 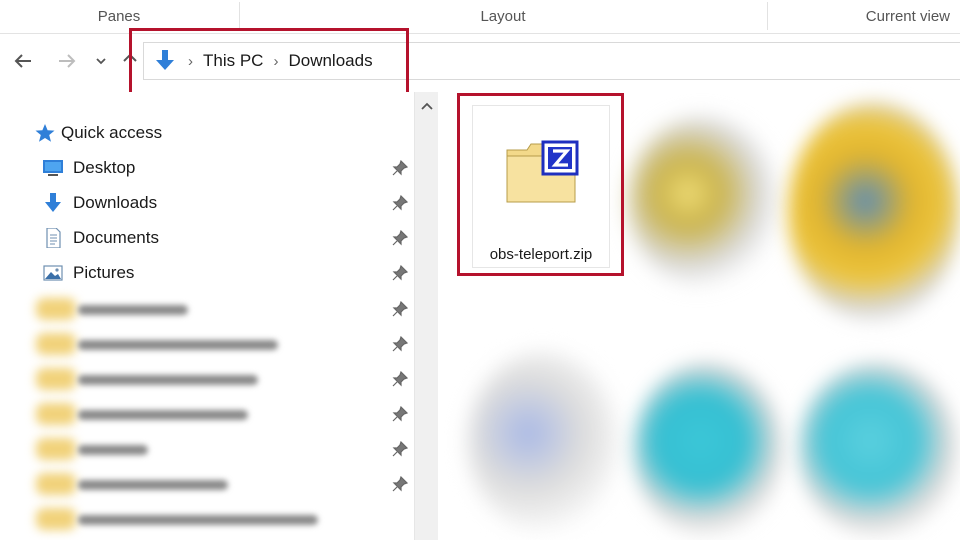 I want to click on sidebar-scrollbar, so click(x=426, y=316).